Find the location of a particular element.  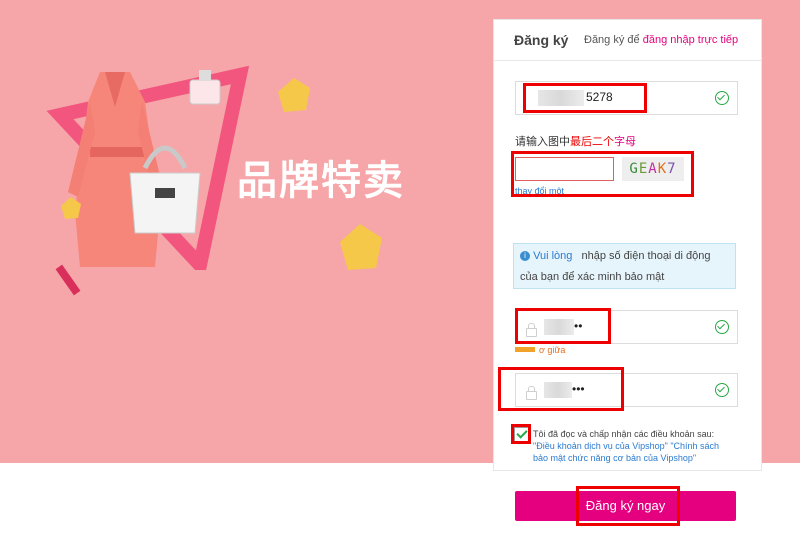

tab-register: Đăng ký is located at coordinates (541, 40).